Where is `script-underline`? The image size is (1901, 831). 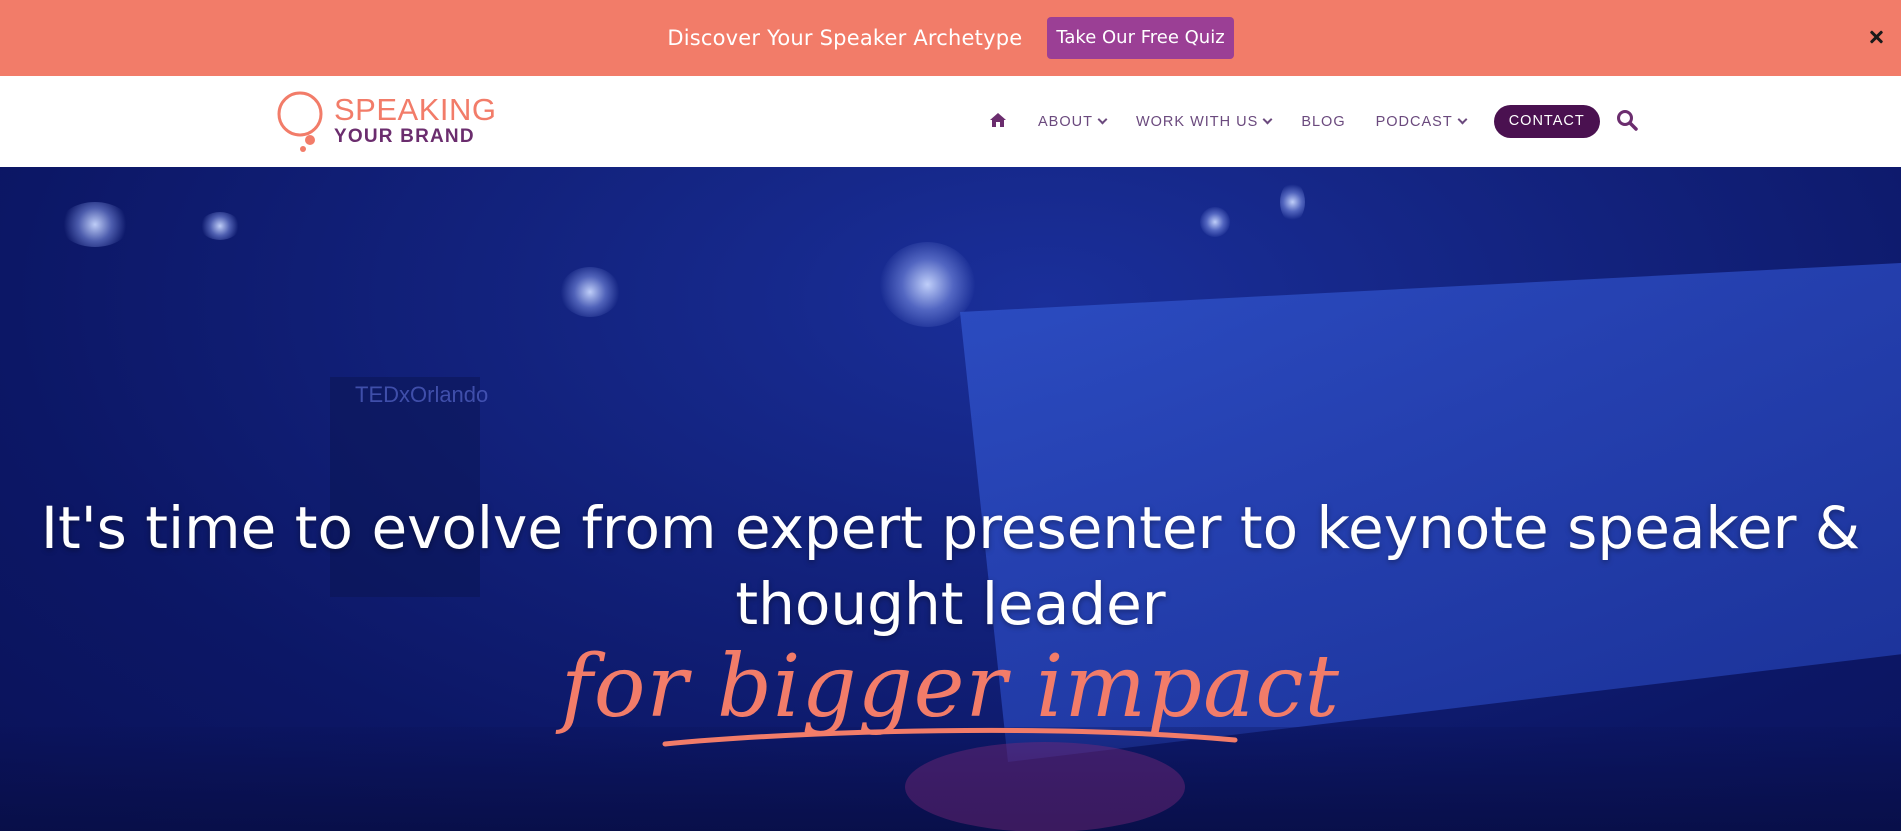
script-underline is located at coordinates (950, 737).